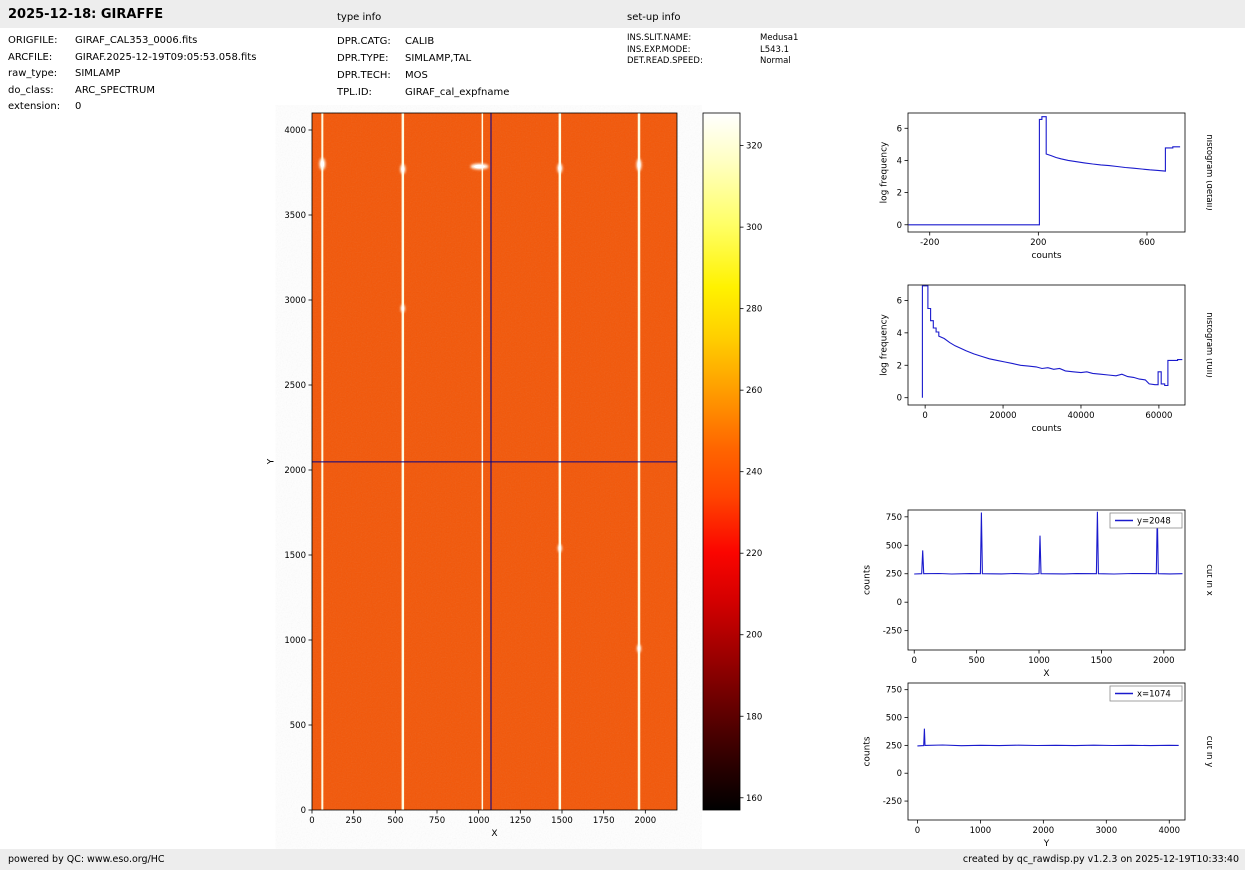 The width and height of the screenshot is (1245, 870). I want to click on field-value: Medusa1, so click(779, 38).